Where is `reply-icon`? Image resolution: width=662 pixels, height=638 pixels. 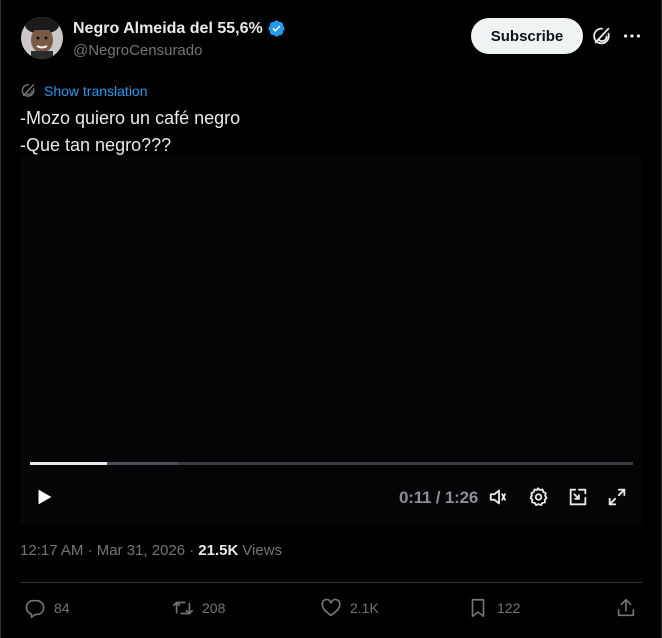 reply-icon is located at coordinates (35, 608).